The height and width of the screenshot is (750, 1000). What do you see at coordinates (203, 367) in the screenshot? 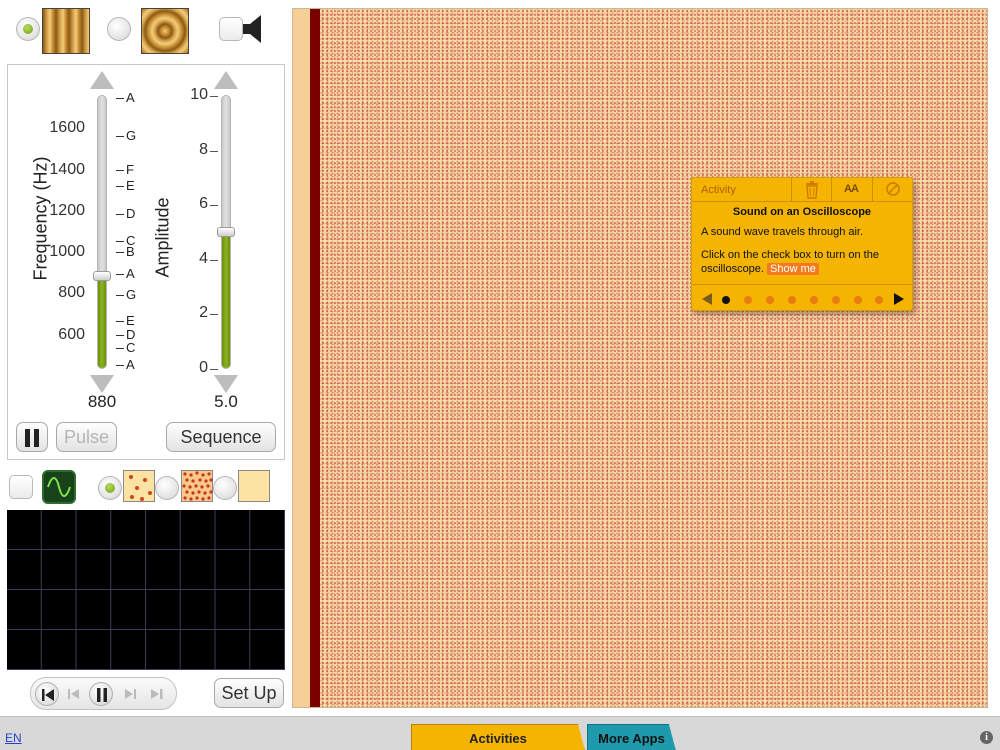
I see `amplitude-tick: 0` at bounding box center [203, 367].